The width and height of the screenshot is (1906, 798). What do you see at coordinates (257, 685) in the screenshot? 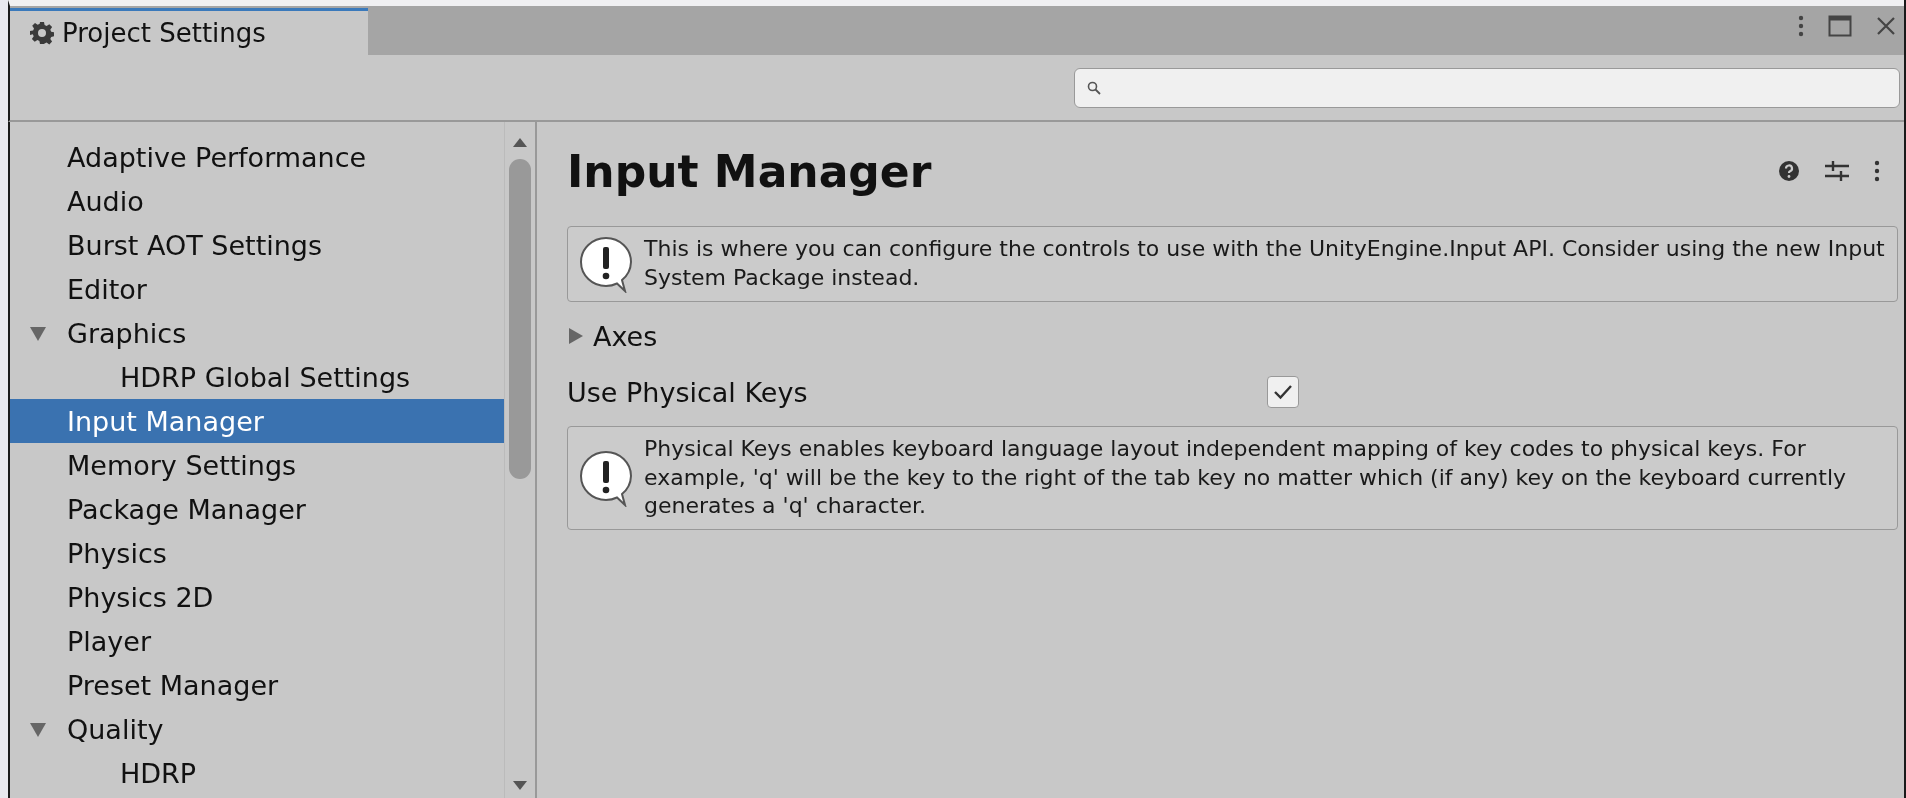
I see `settings-item: Preset Manager` at bounding box center [257, 685].